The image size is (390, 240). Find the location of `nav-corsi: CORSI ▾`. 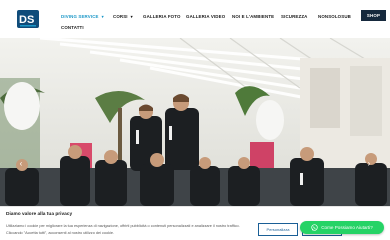

nav-corsi: CORSI ▾ is located at coordinates (128, 16).